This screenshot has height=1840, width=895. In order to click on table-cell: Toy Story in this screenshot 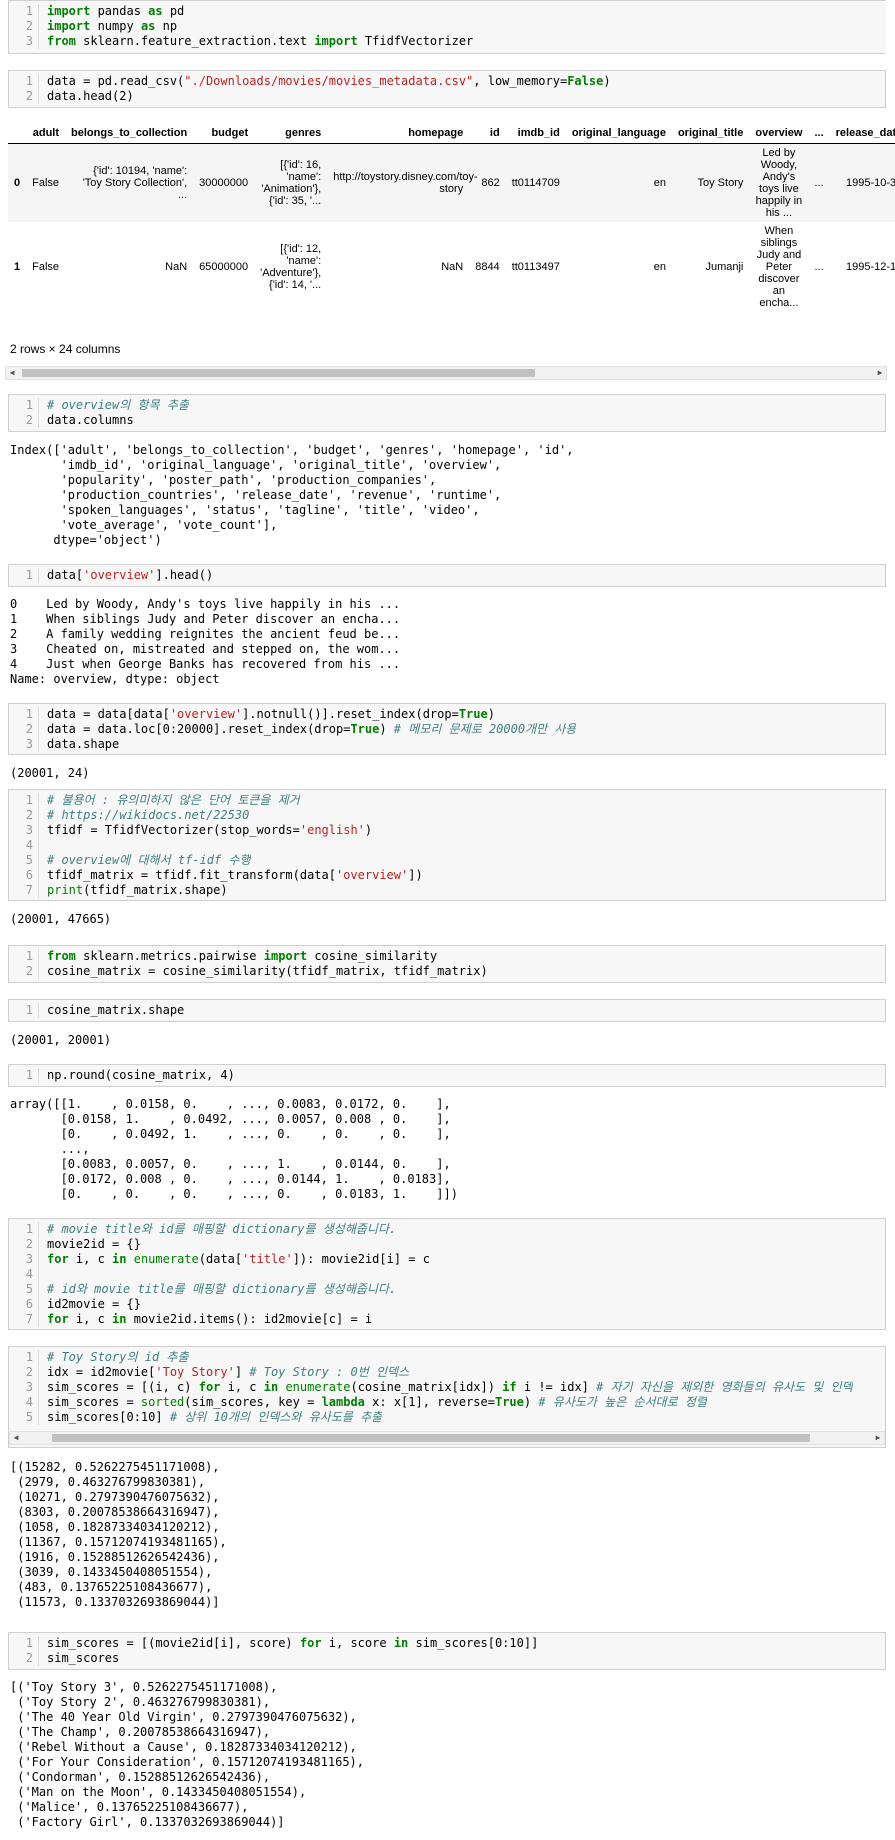, I will do `click(710, 182)`.